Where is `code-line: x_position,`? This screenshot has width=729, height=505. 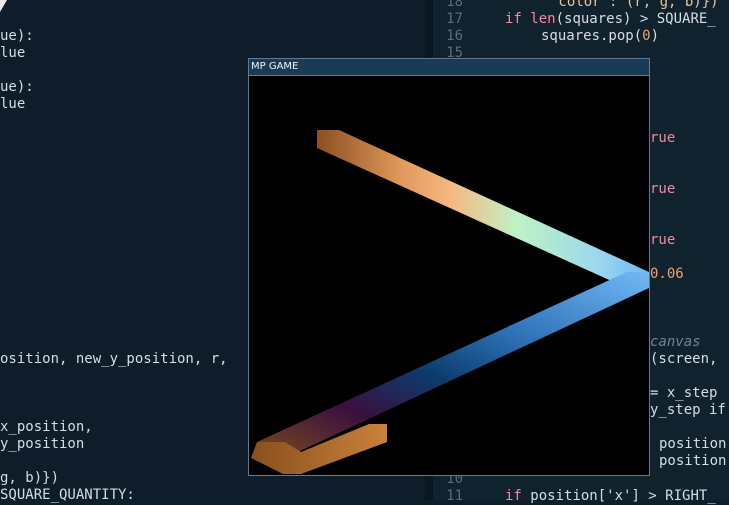
code-line: x_position, is located at coordinates (46, 427).